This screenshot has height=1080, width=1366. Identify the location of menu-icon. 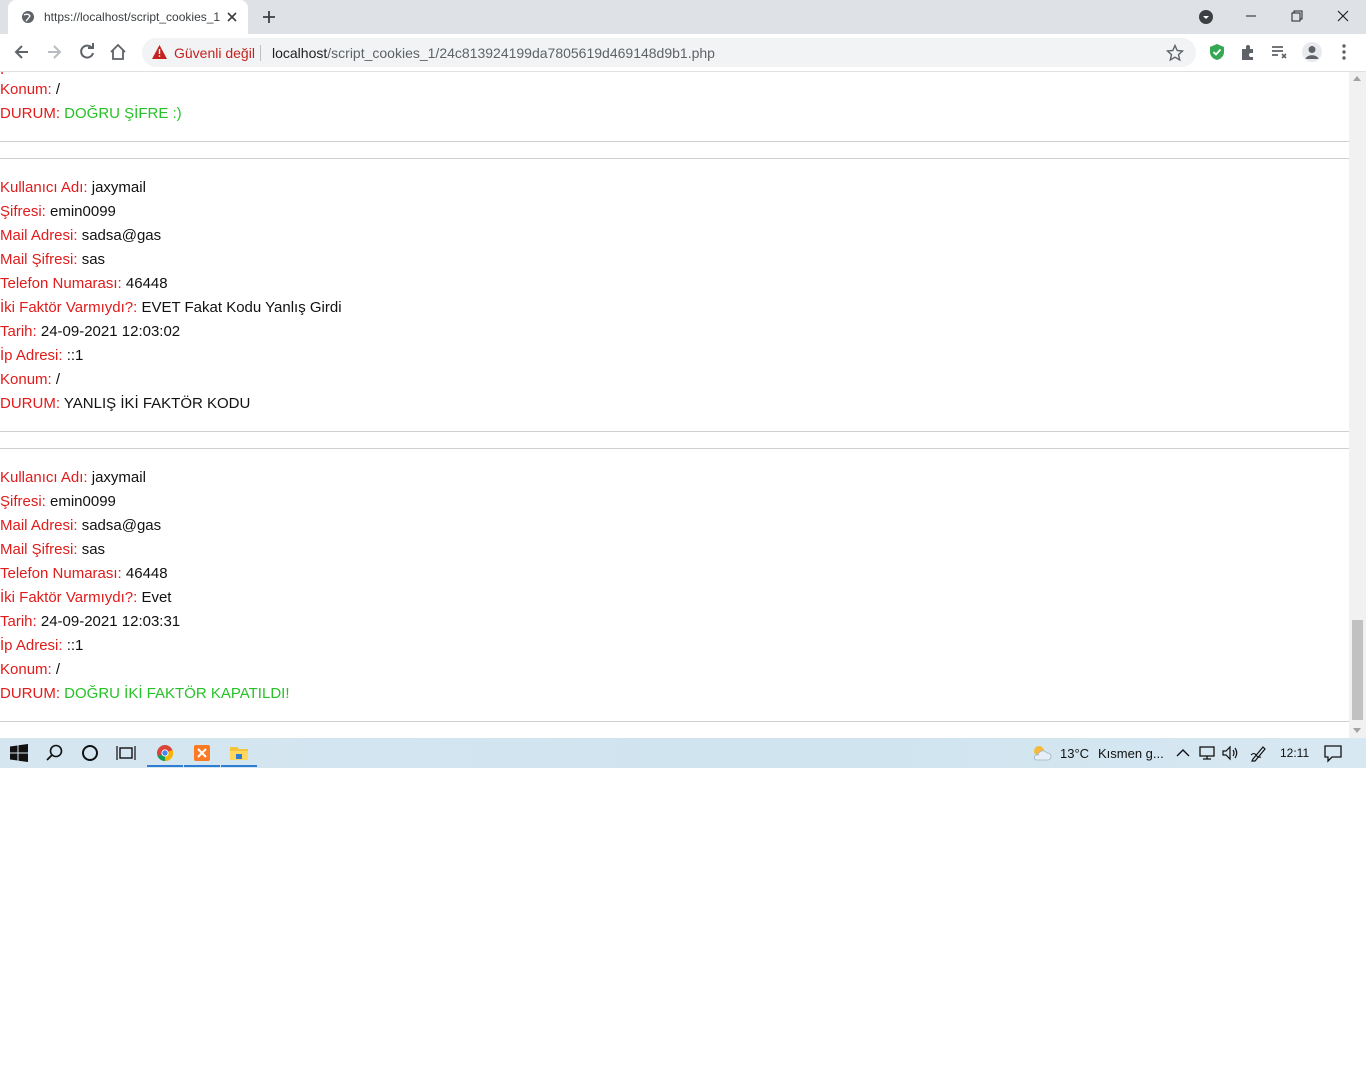
(1344, 52).